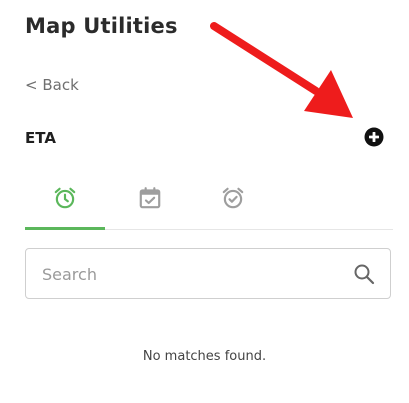 The image size is (409, 403). Describe the element at coordinates (364, 274) in the screenshot. I see `search-icon` at that location.